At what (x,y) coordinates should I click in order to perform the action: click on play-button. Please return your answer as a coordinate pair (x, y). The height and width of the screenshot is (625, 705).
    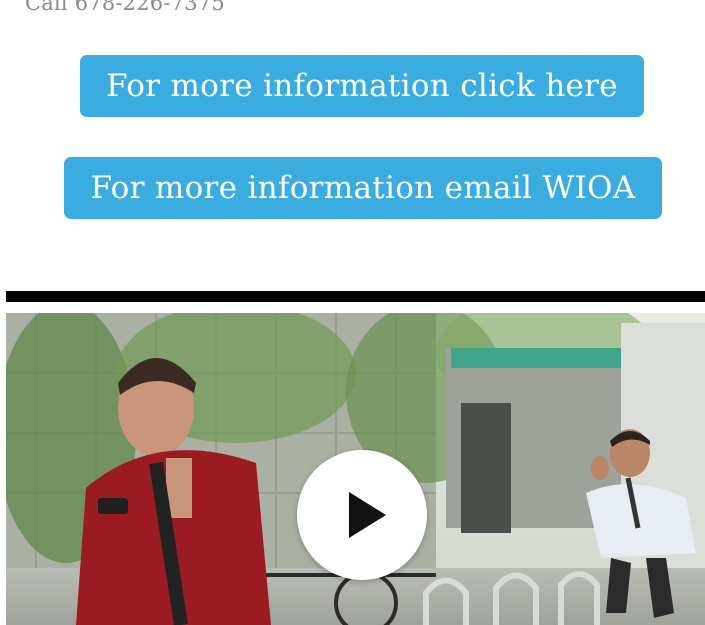
    Looking at the image, I should click on (362, 515).